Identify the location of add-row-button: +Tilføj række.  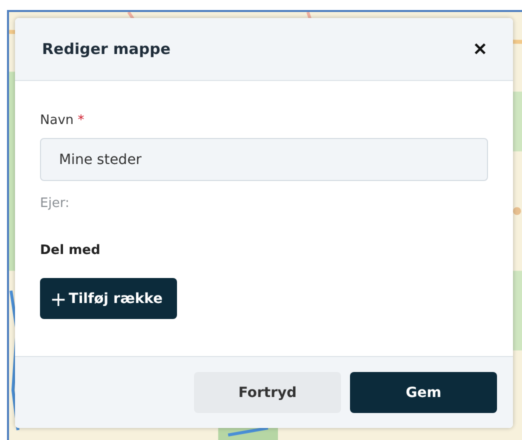
(108, 298).